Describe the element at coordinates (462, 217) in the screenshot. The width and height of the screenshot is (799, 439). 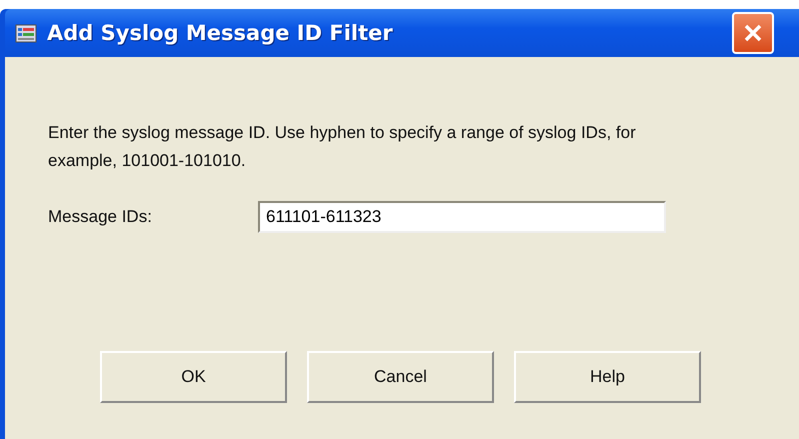
I see `input-field: 611101-611323` at that location.